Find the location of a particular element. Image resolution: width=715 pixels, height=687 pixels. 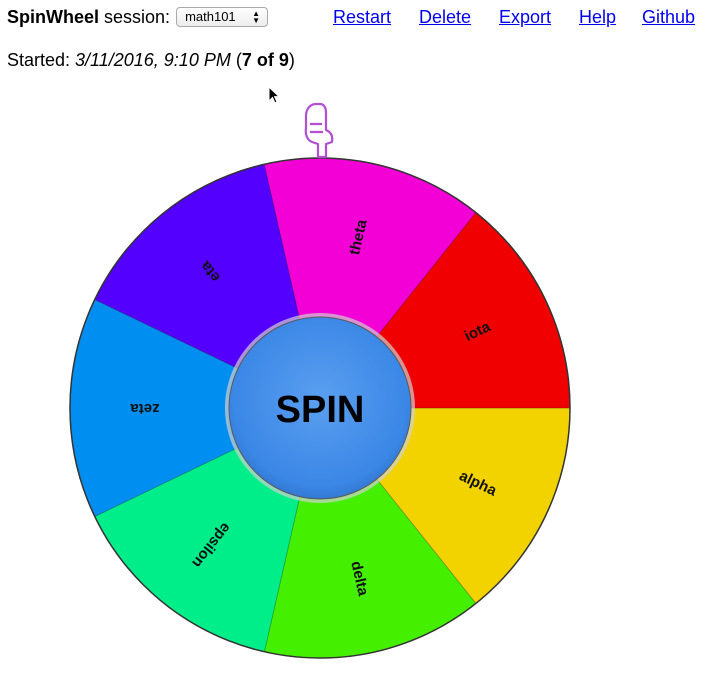

pointing-hand-icon is located at coordinates (319, 130).